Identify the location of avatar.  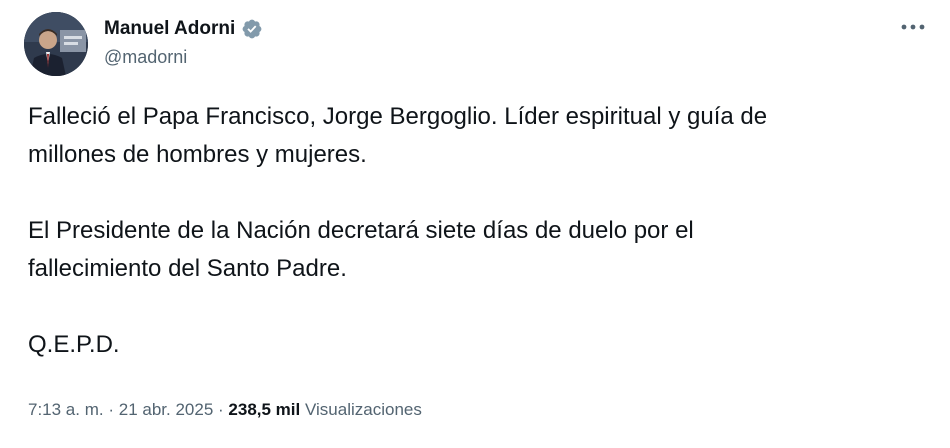
(56, 44).